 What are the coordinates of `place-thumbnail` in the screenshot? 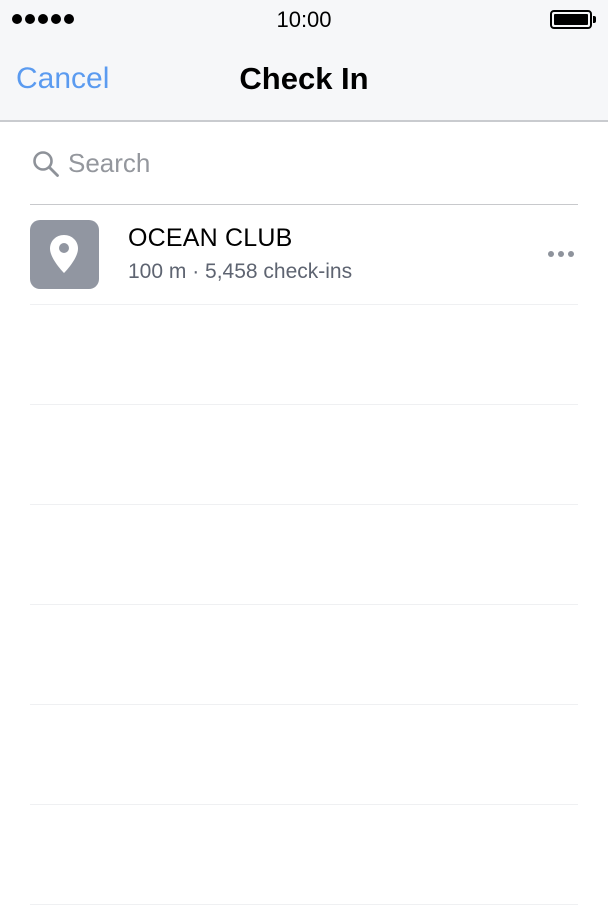 It's located at (64, 254).